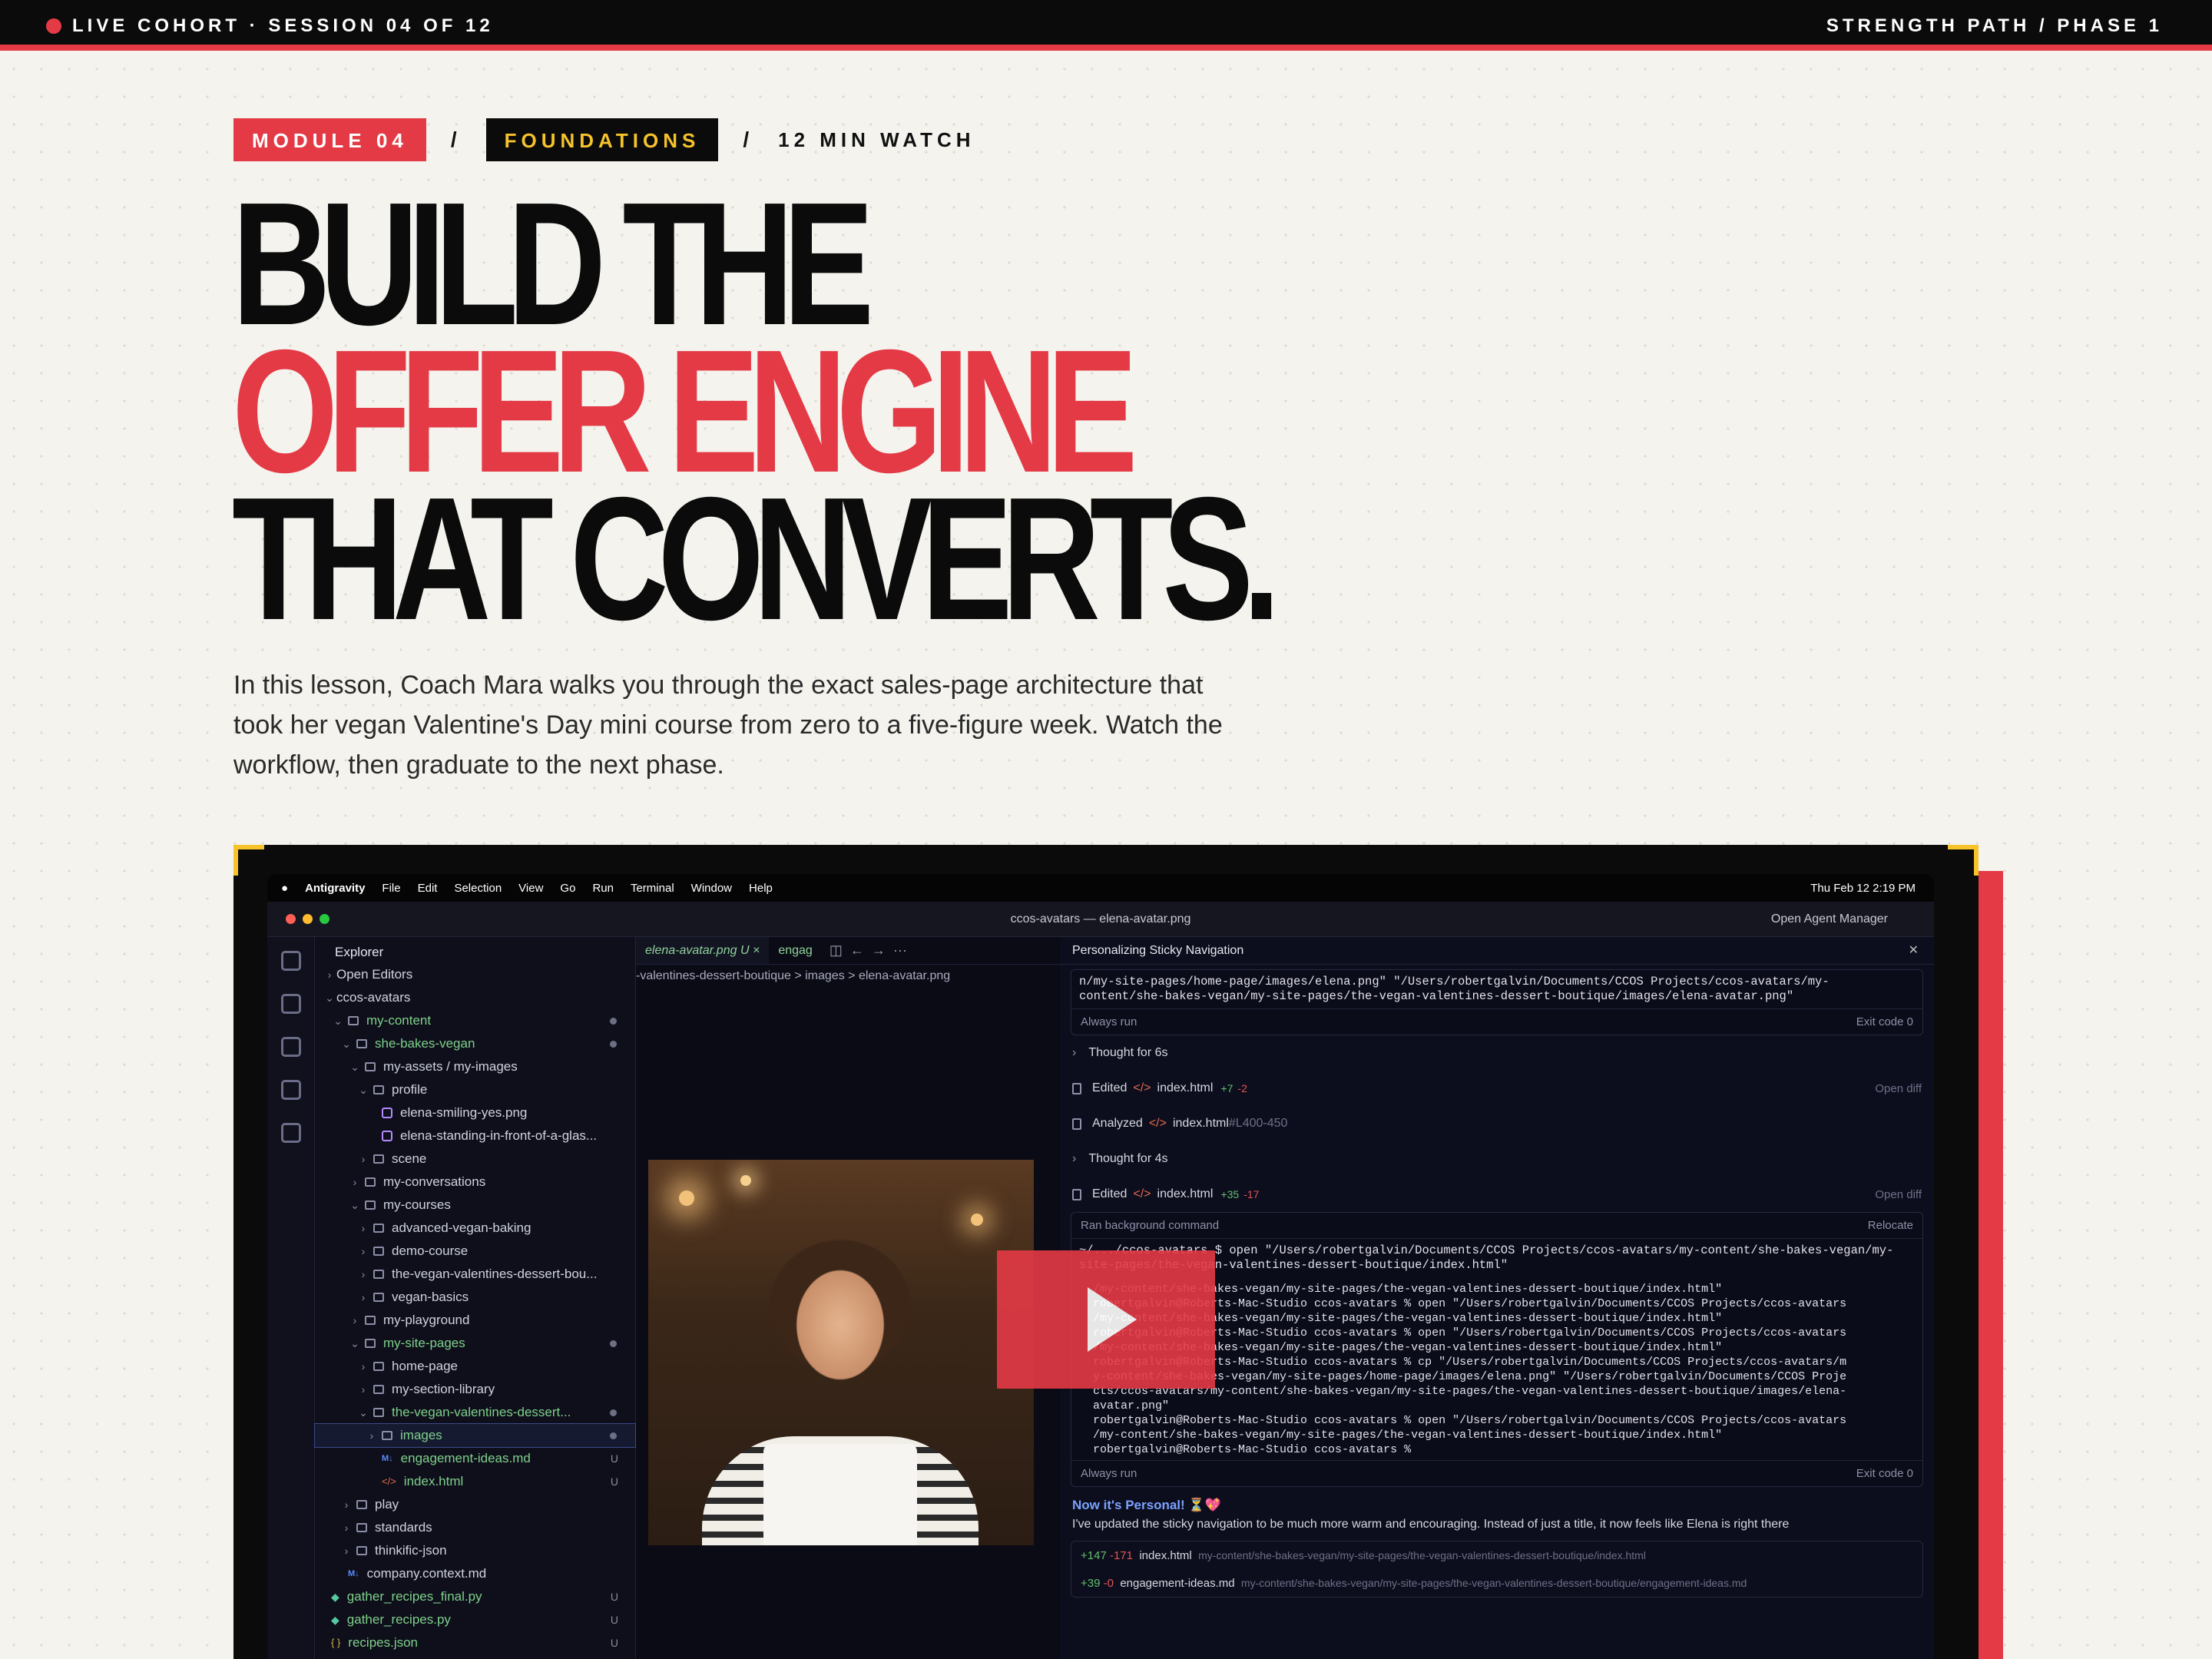  What do you see at coordinates (1226, 1088) in the screenshot?
I see `lines-added: +7` at bounding box center [1226, 1088].